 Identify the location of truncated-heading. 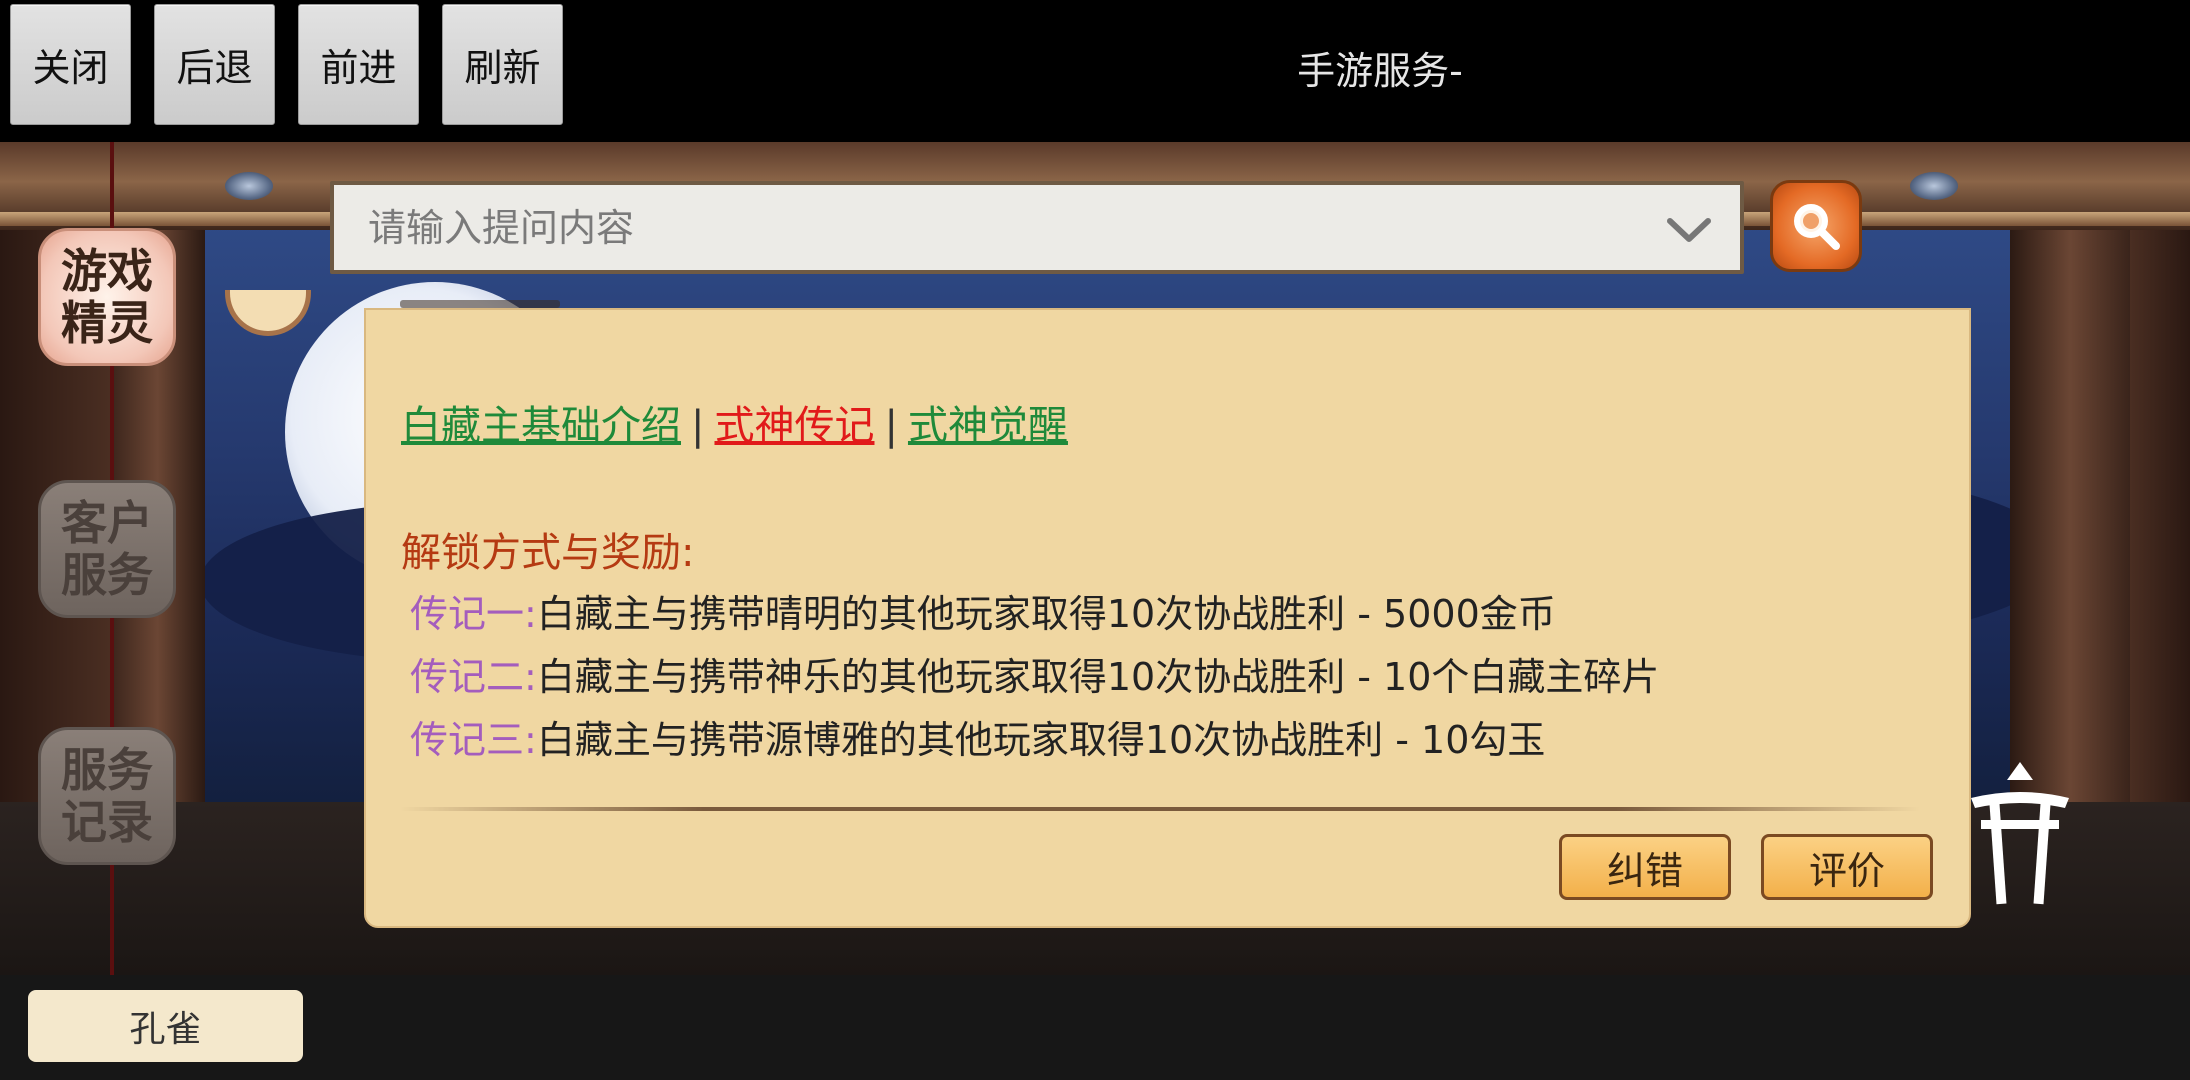
(490, 302).